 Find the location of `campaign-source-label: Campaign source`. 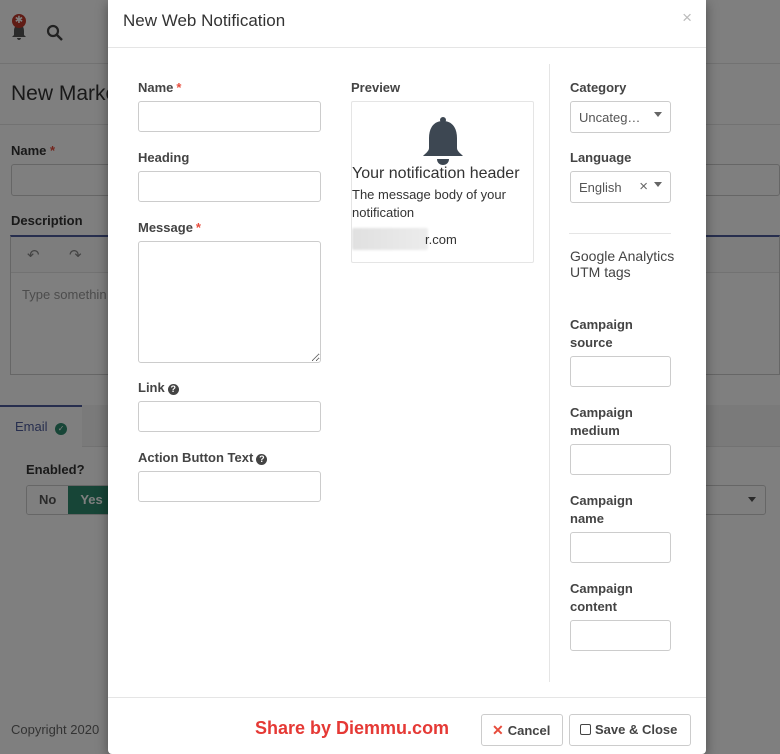

campaign-source-label: Campaign source is located at coordinates (601, 333).